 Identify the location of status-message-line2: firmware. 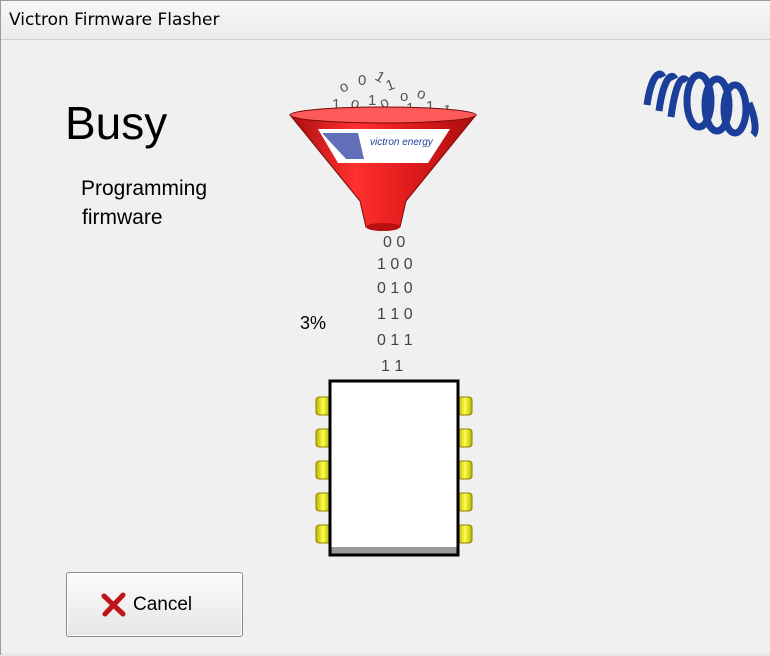
(122, 217).